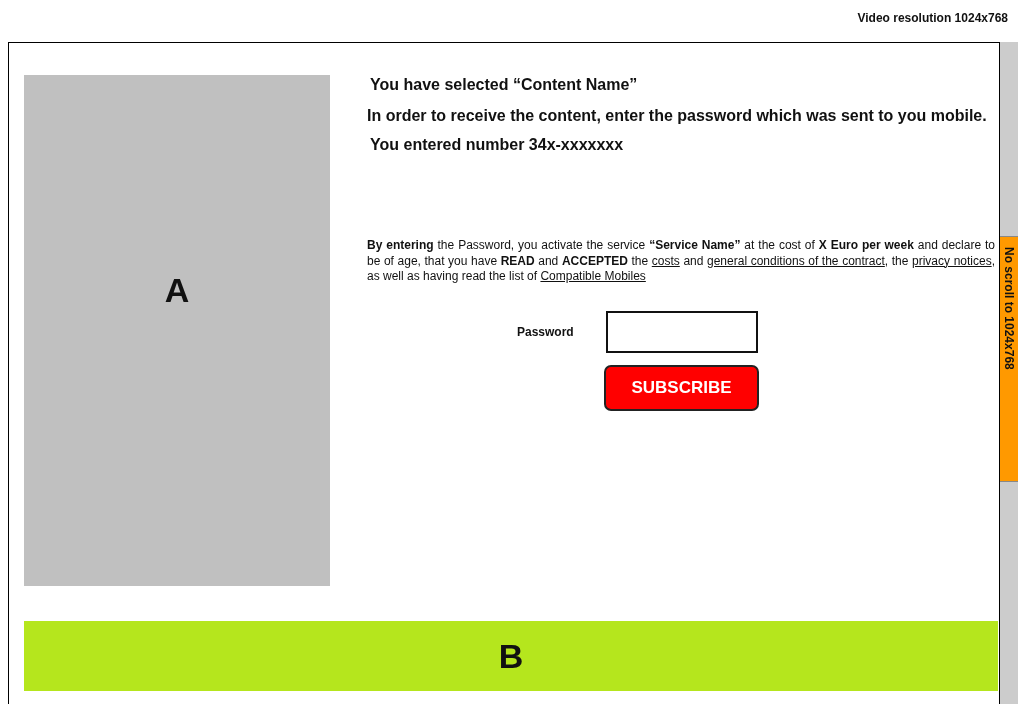 Image resolution: width=1034 pixels, height=704 pixels. I want to click on subscribe-button: SUBSCRIBE, so click(681, 387).